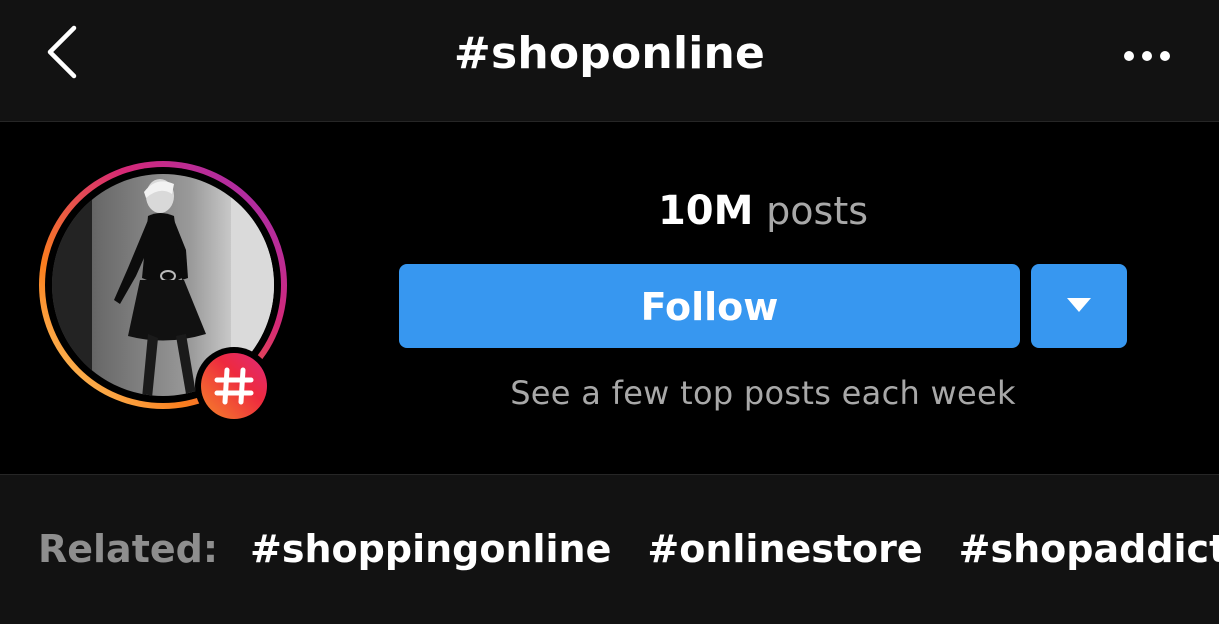  Describe the element at coordinates (763, 393) in the screenshot. I see `follow-hint: See a few top posts each week` at that location.